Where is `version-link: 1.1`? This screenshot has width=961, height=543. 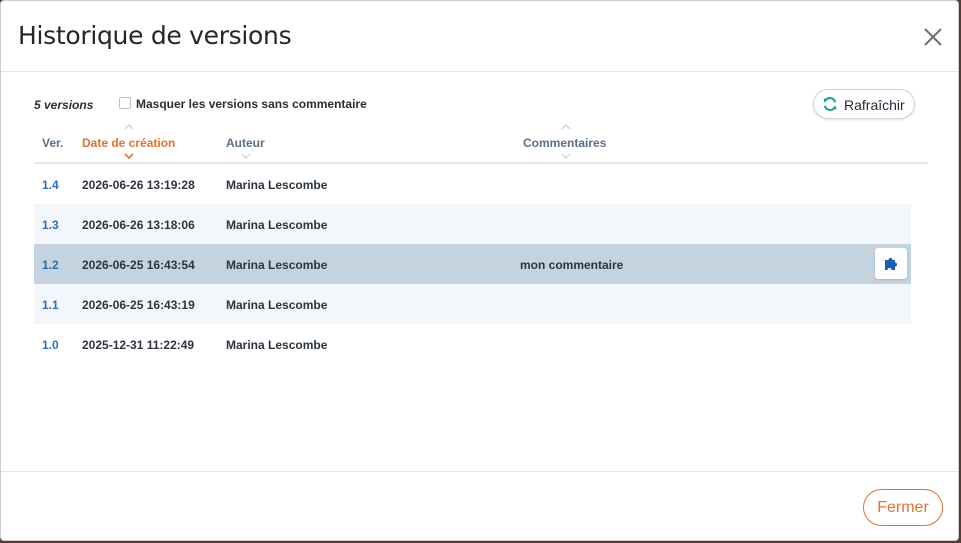
version-link: 1.1 is located at coordinates (50, 305).